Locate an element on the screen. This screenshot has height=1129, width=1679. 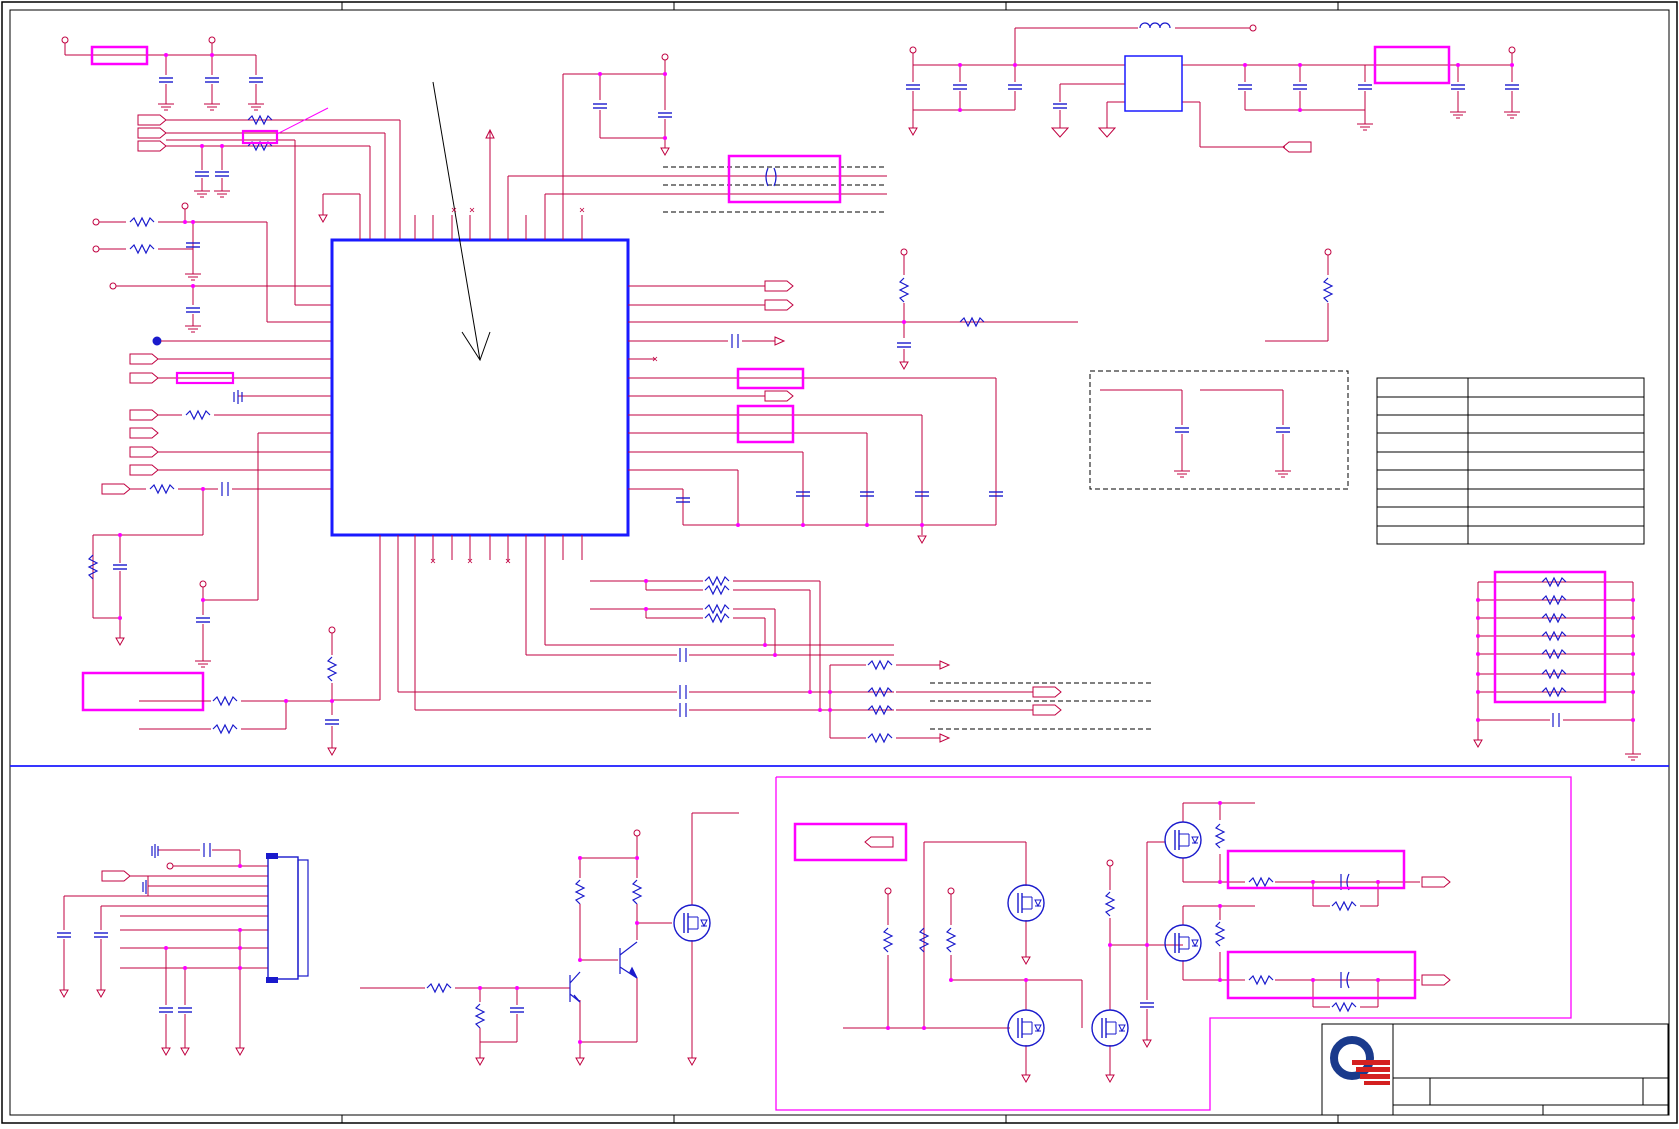
transistor-driver is located at coordinates (549, 939).